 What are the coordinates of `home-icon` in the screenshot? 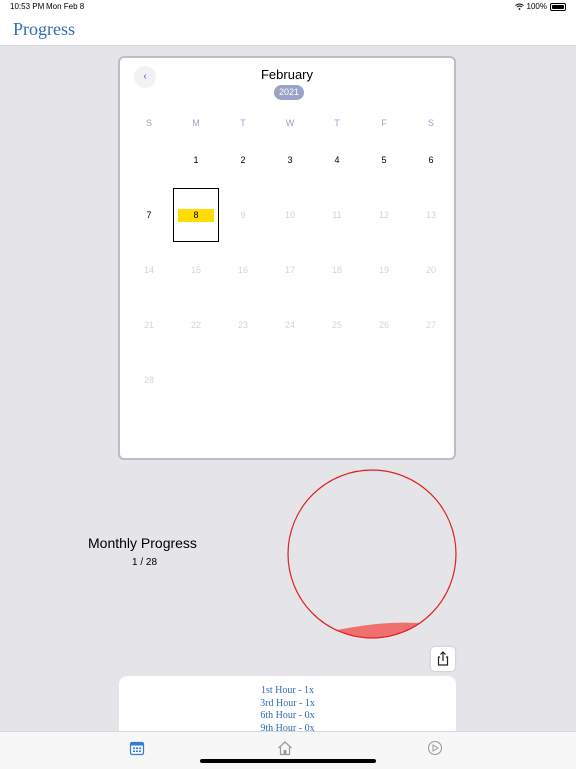 It's located at (285, 748).